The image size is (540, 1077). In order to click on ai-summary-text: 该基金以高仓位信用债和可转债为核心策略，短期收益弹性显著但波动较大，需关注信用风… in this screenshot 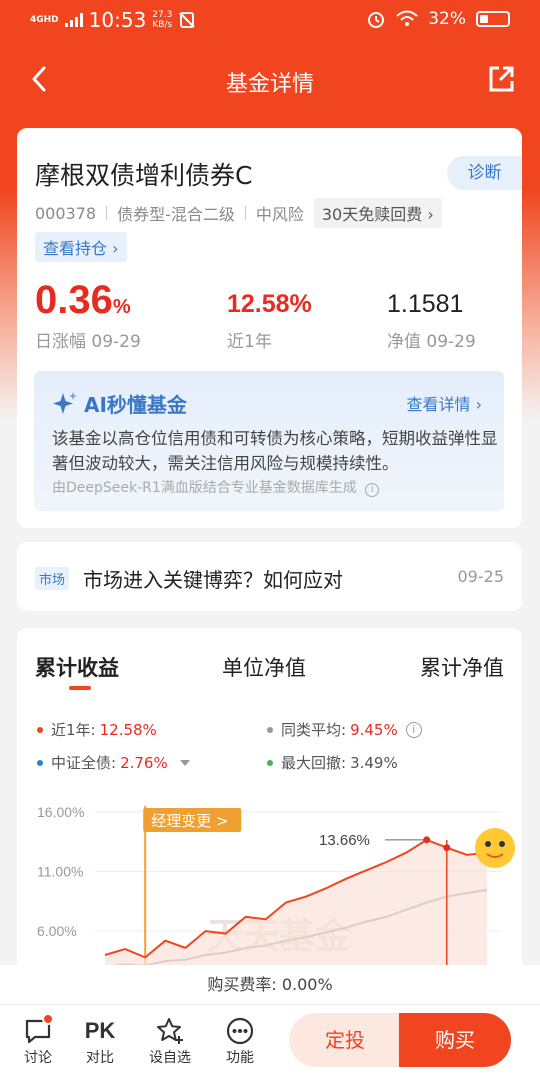, I will do `click(275, 451)`.